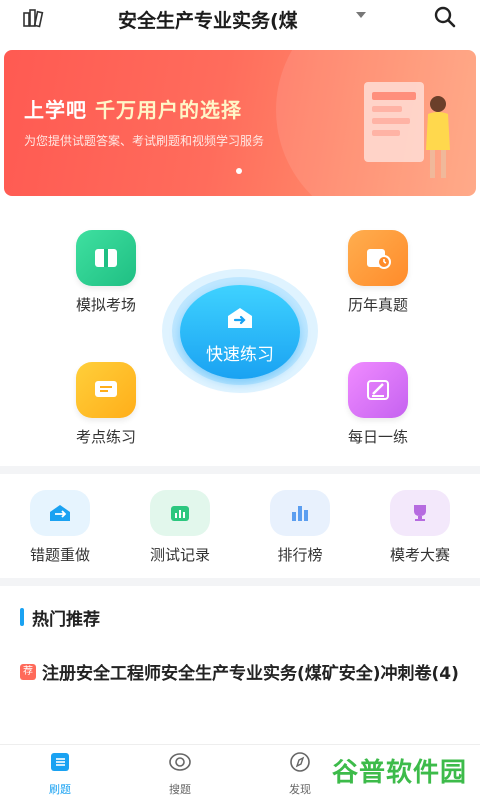  What do you see at coordinates (445, 17) in the screenshot?
I see `search-icon` at bounding box center [445, 17].